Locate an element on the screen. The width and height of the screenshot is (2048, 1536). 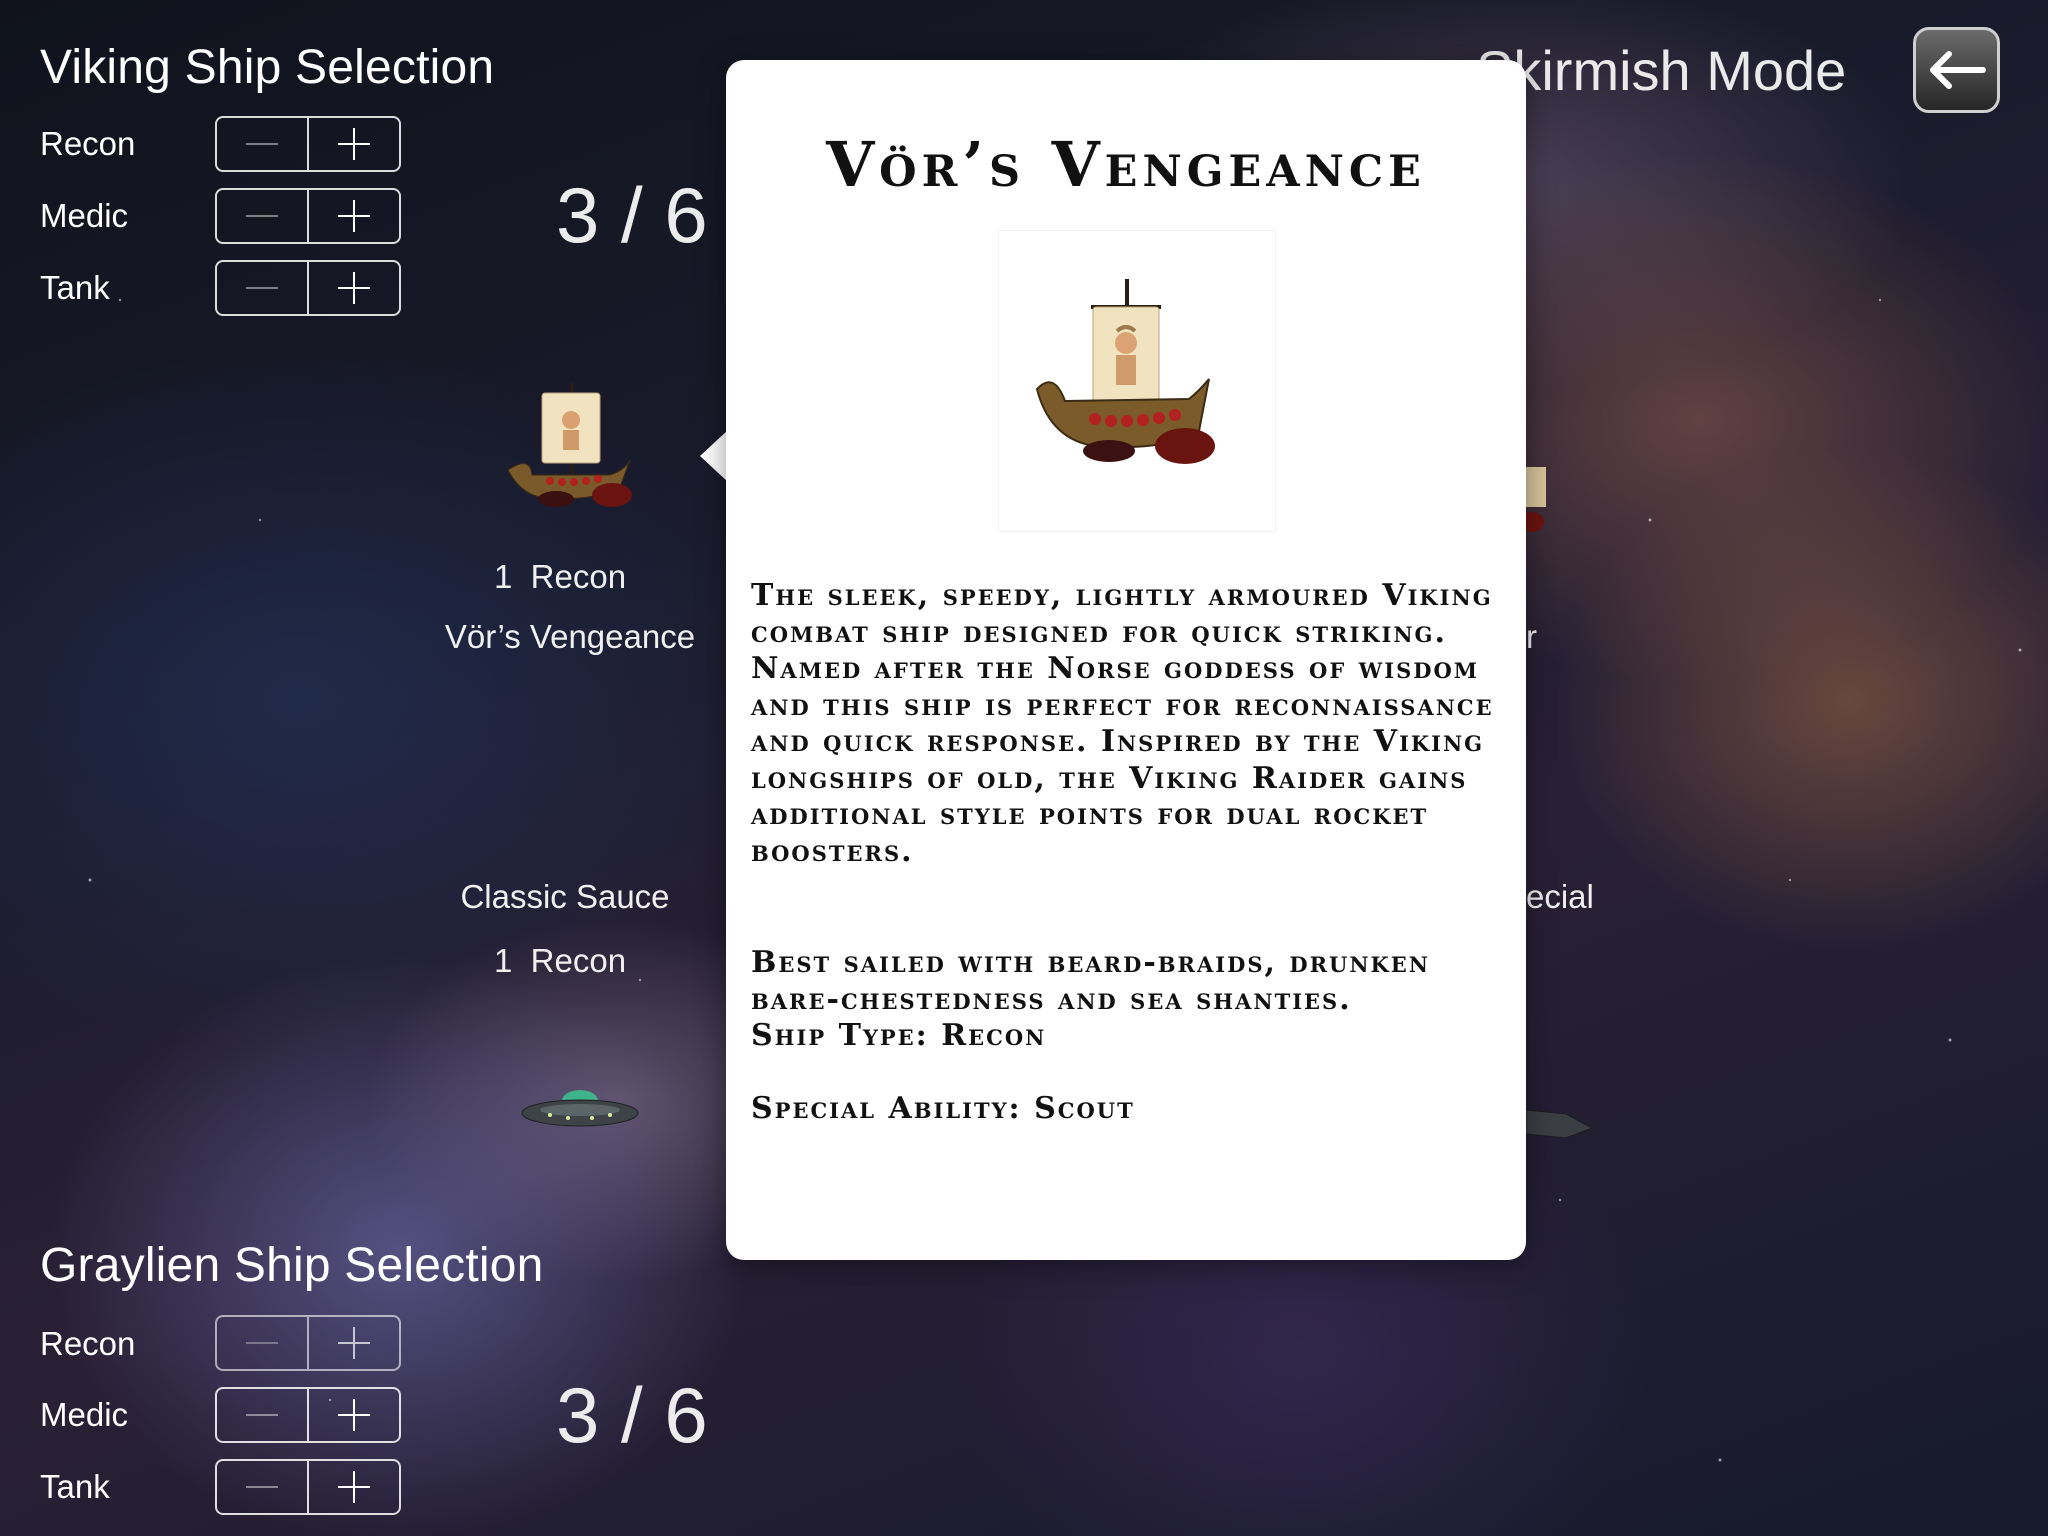
back-button is located at coordinates (1956, 70).